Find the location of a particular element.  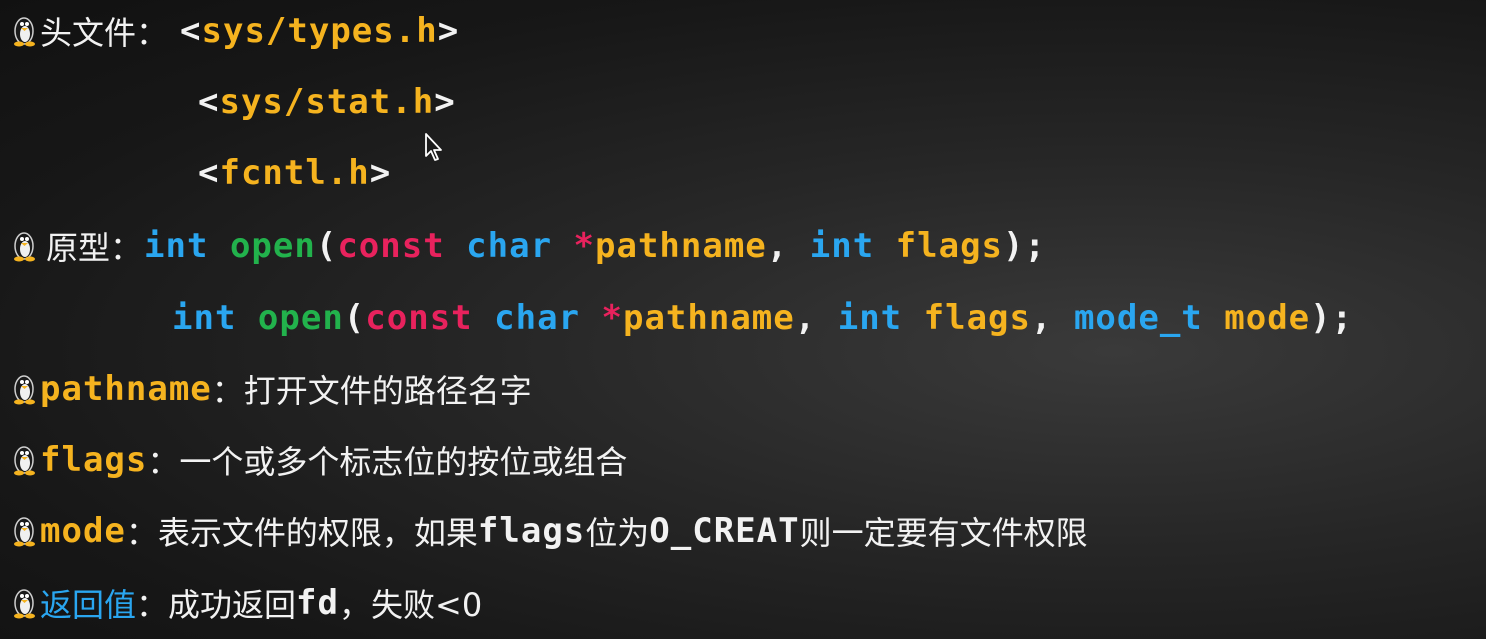

proto1-lparen: ( is located at coordinates (326, 246).